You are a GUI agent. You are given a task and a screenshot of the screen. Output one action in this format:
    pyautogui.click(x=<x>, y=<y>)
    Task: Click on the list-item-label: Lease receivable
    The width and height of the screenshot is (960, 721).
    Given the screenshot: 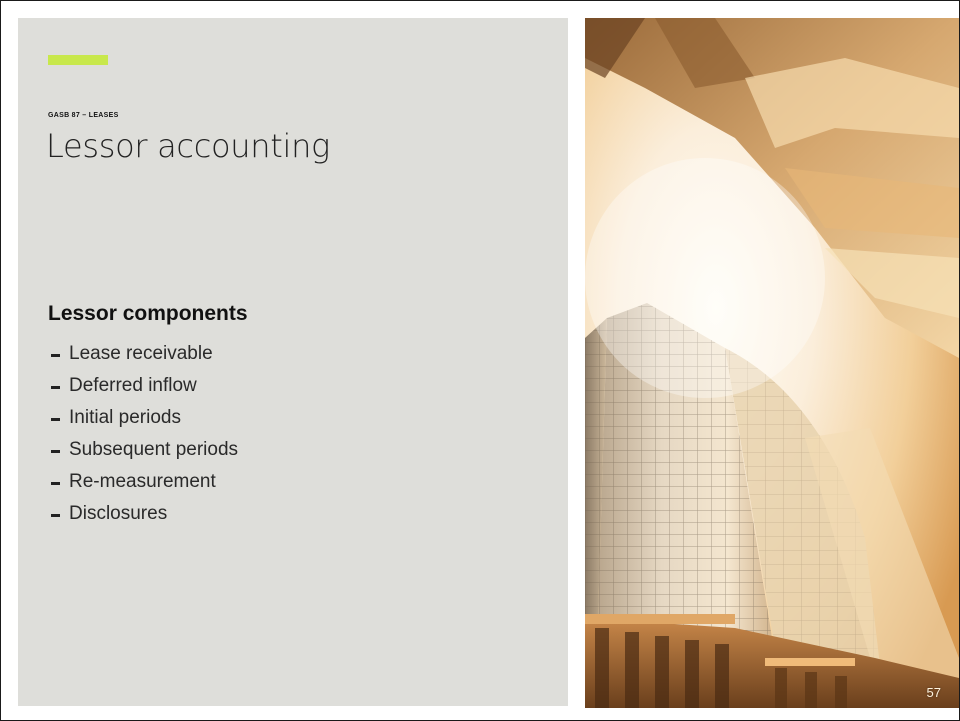 What is the action you would take?
    pyautogui.click(x=141, y=353)
    